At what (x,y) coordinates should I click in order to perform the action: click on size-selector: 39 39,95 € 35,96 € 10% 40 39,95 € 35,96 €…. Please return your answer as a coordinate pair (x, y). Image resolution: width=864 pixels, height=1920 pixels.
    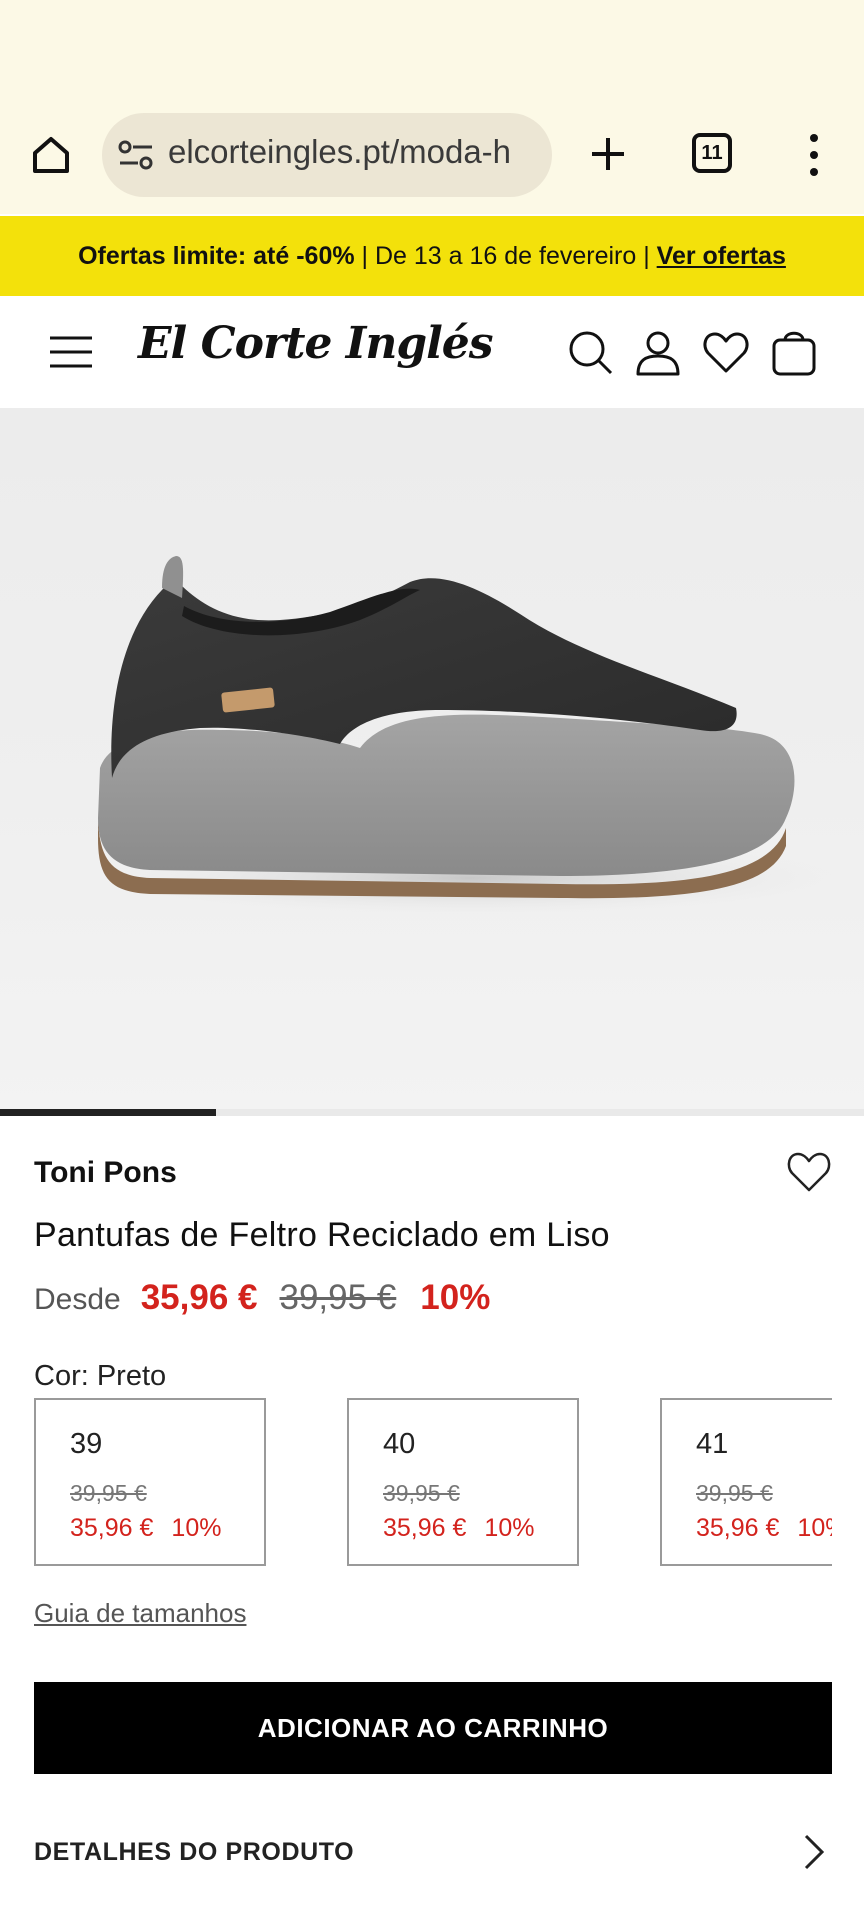
    Looking at the image, I should click on (433, 1482).